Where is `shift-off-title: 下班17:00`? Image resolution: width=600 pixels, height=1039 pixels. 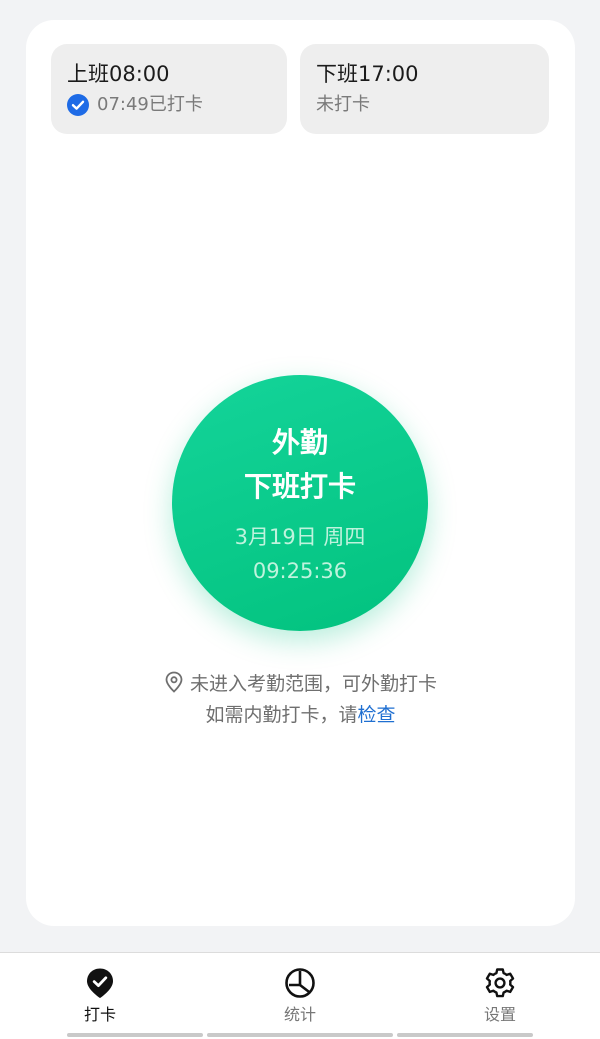
shift-off-title: 下班17:00 is located at coordinates (367, 74).